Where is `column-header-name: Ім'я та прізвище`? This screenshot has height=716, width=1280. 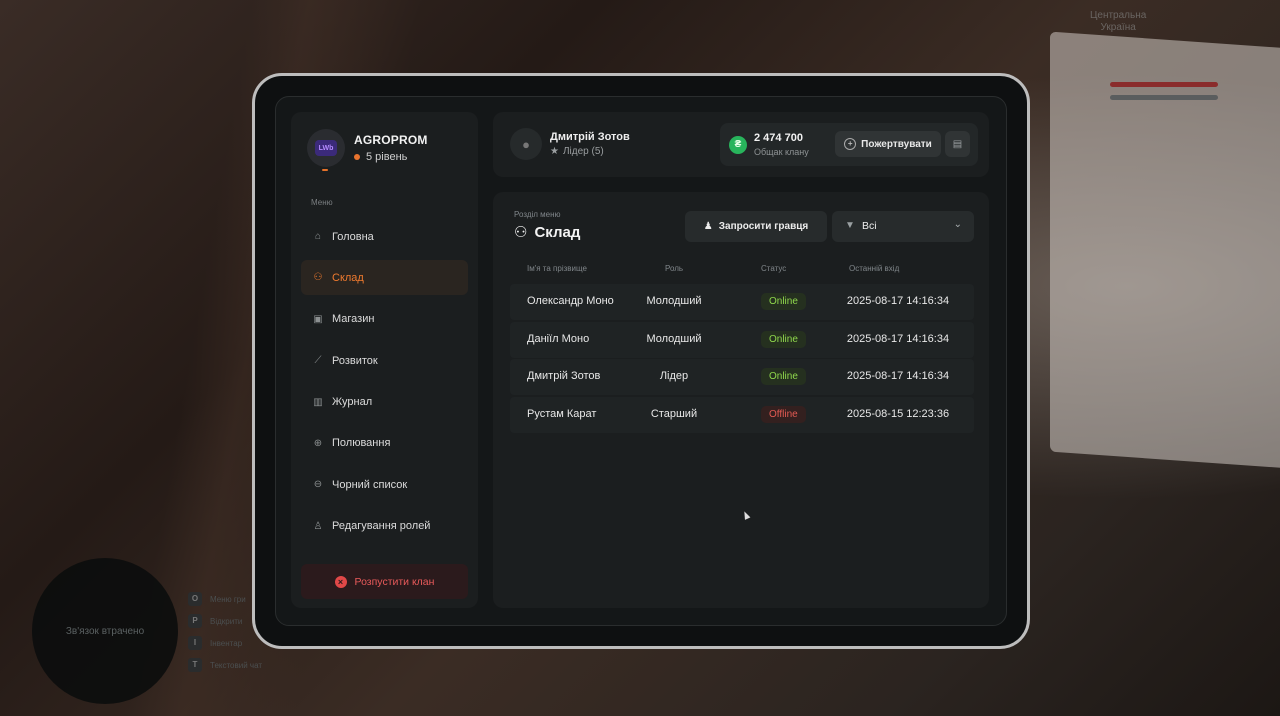
column-header-name: Ім'я та прізвище is located at coordinates (557, 268).